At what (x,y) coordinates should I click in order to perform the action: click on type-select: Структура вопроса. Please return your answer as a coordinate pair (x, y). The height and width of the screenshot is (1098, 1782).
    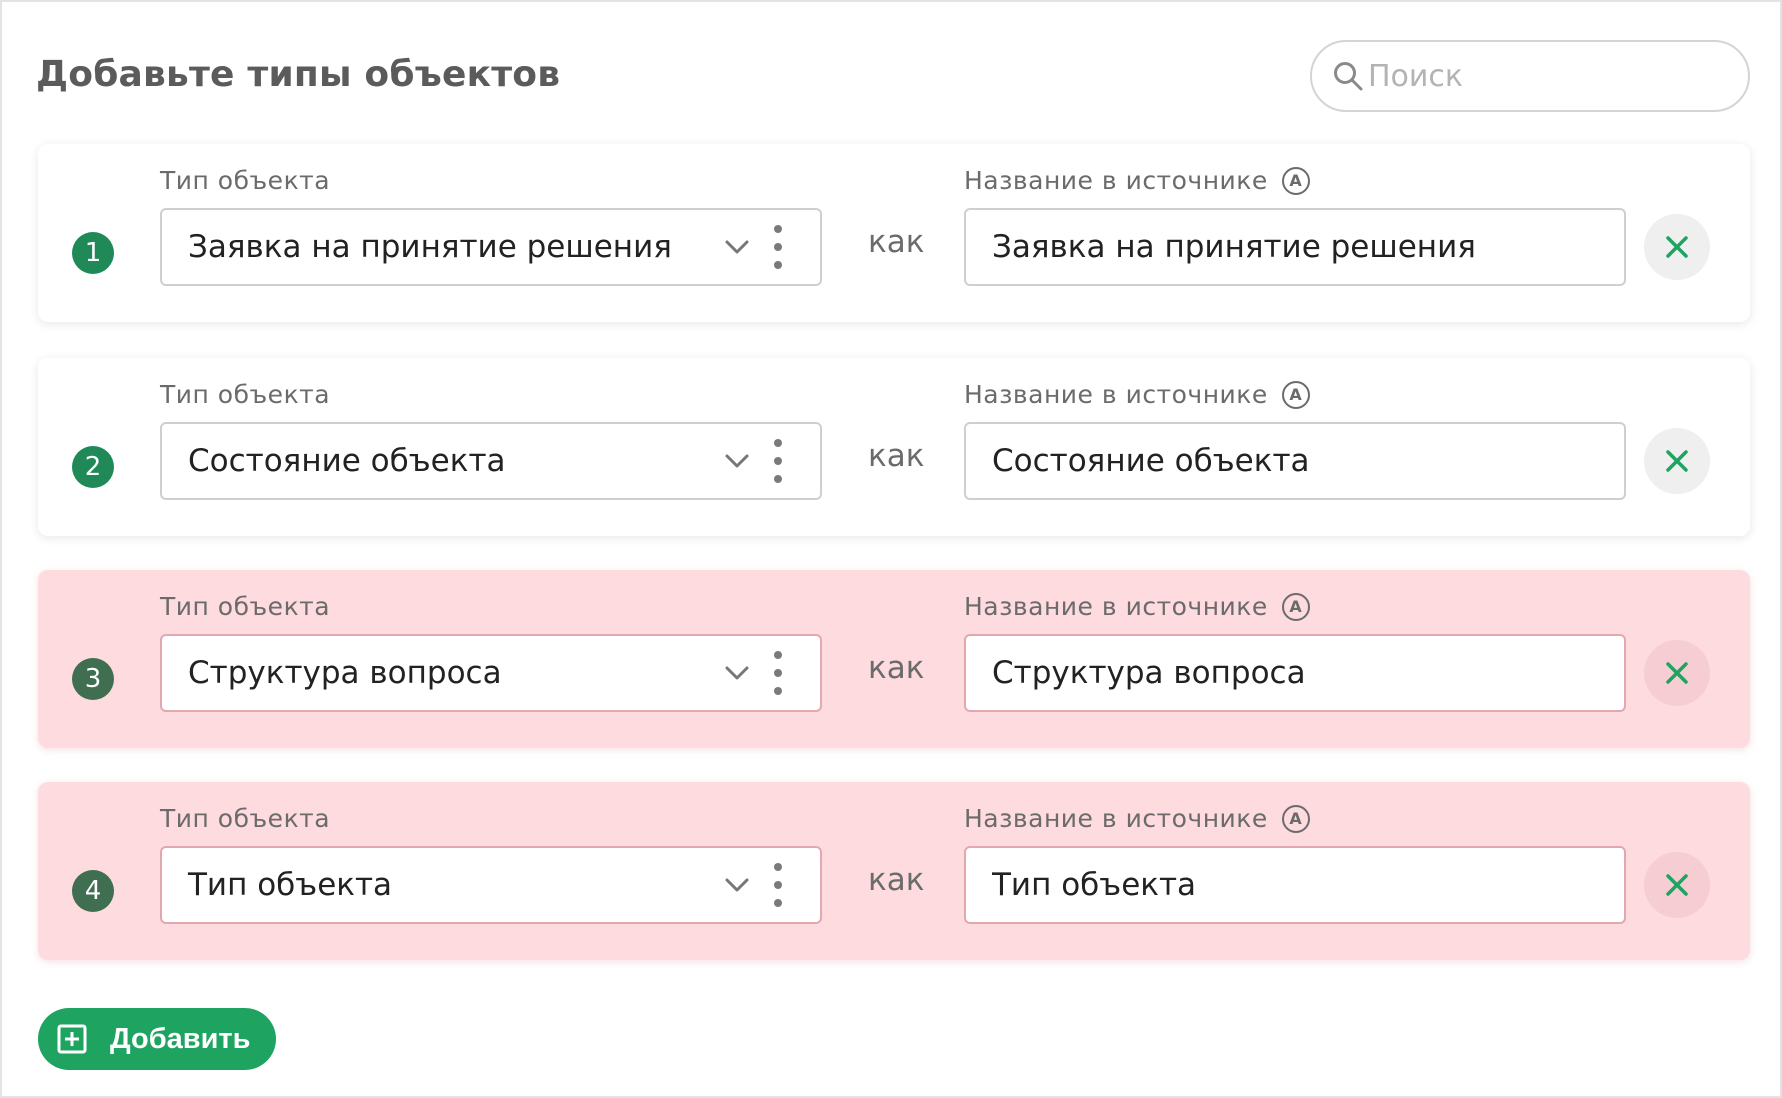
    Looking at the image, I should click on (491, 673).